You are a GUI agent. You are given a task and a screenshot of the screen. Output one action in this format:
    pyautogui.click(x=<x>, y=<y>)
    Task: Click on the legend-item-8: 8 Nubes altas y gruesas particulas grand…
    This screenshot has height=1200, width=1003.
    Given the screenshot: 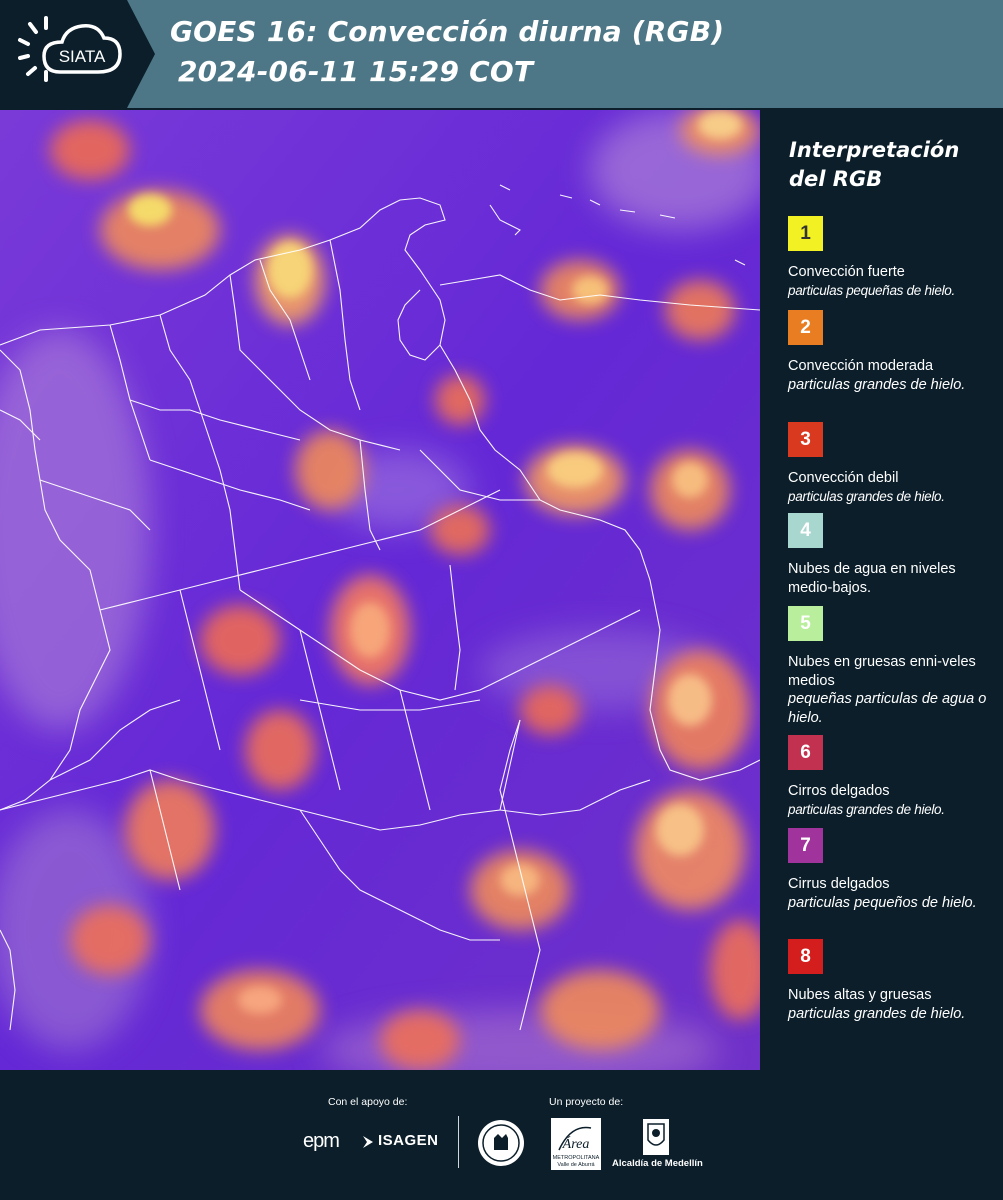 What is the action you would take?
    pyautogui.click(x=894, y=981)
    